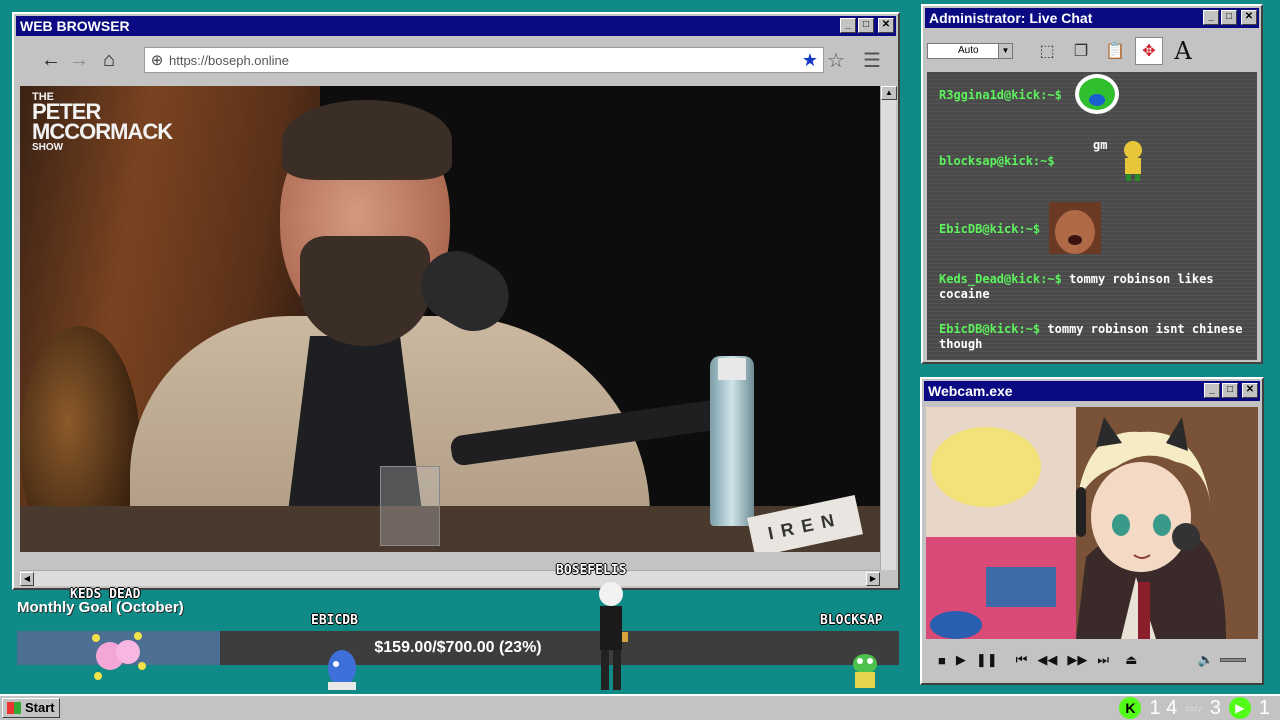 The width and height of the screenshot is (1280, 720). Describe the element at coordinates (970, 391) in the screenshot. I see `webcam-title: Webcam.exe` at that location.